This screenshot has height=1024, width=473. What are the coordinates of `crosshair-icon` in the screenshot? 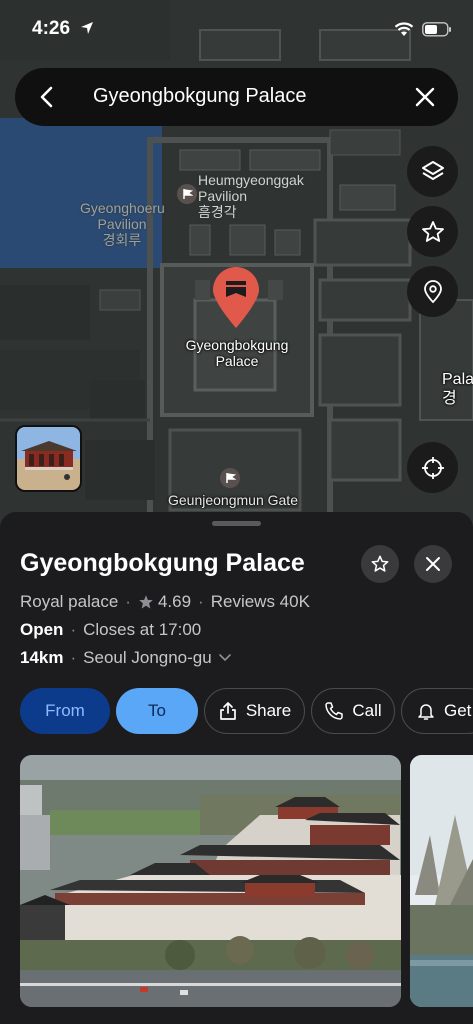 It's located at (432, 467).